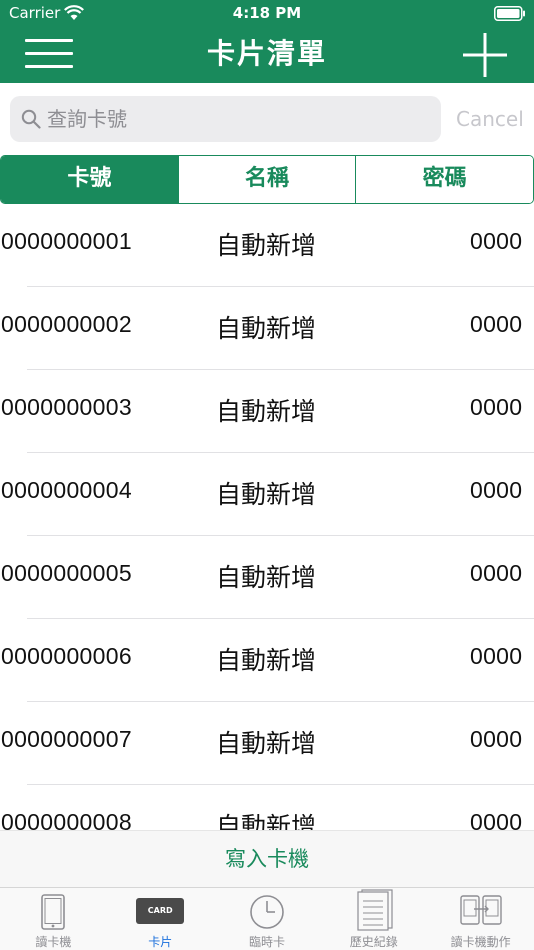 The image size is (534, 950). I want to click on tab-reader-actions: 讀卡機動作, so click(480, 919).